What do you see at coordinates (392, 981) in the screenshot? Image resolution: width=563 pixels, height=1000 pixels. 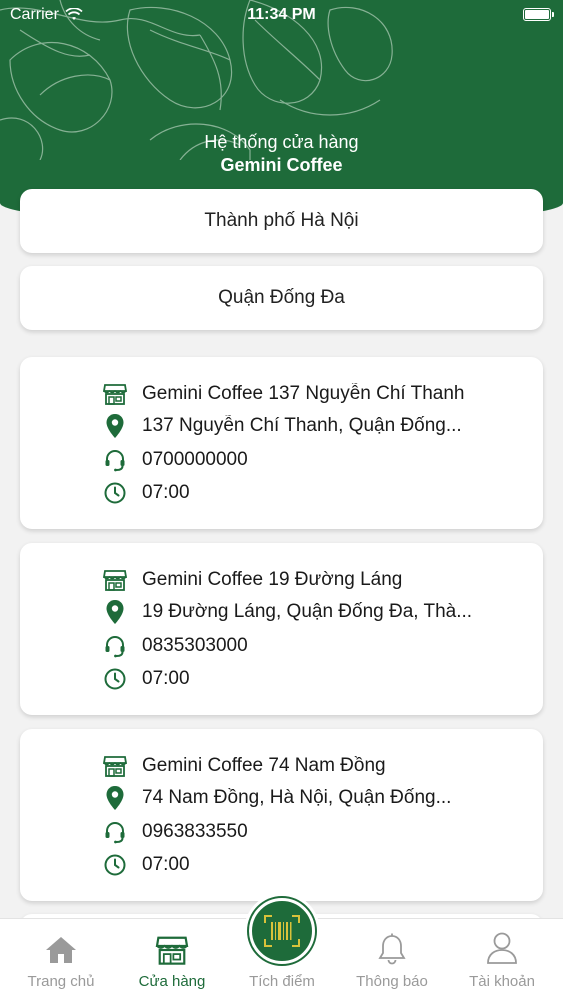 I see `tab-notifications-label: Thông báo` at bounding box center [392, 981].